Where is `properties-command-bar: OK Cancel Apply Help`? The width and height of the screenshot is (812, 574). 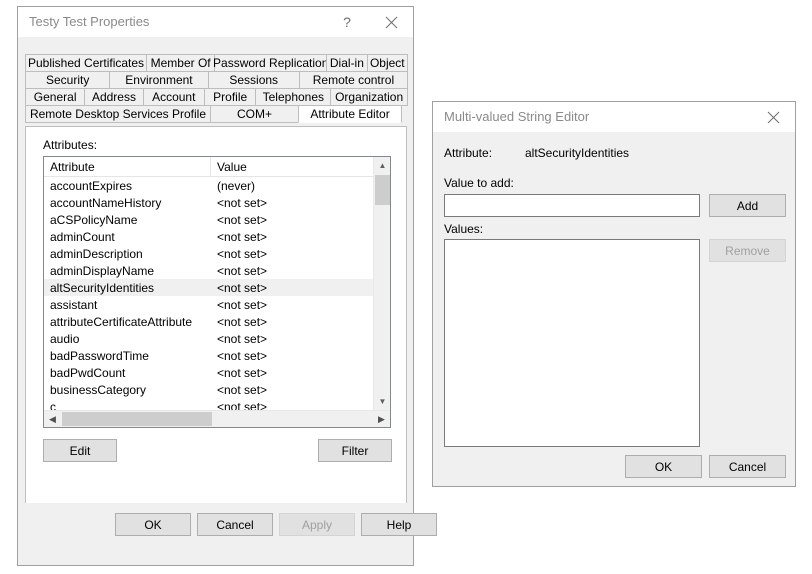 properties-command-bar: OK Cancel Apply Help is located at coordinates (227, 534).